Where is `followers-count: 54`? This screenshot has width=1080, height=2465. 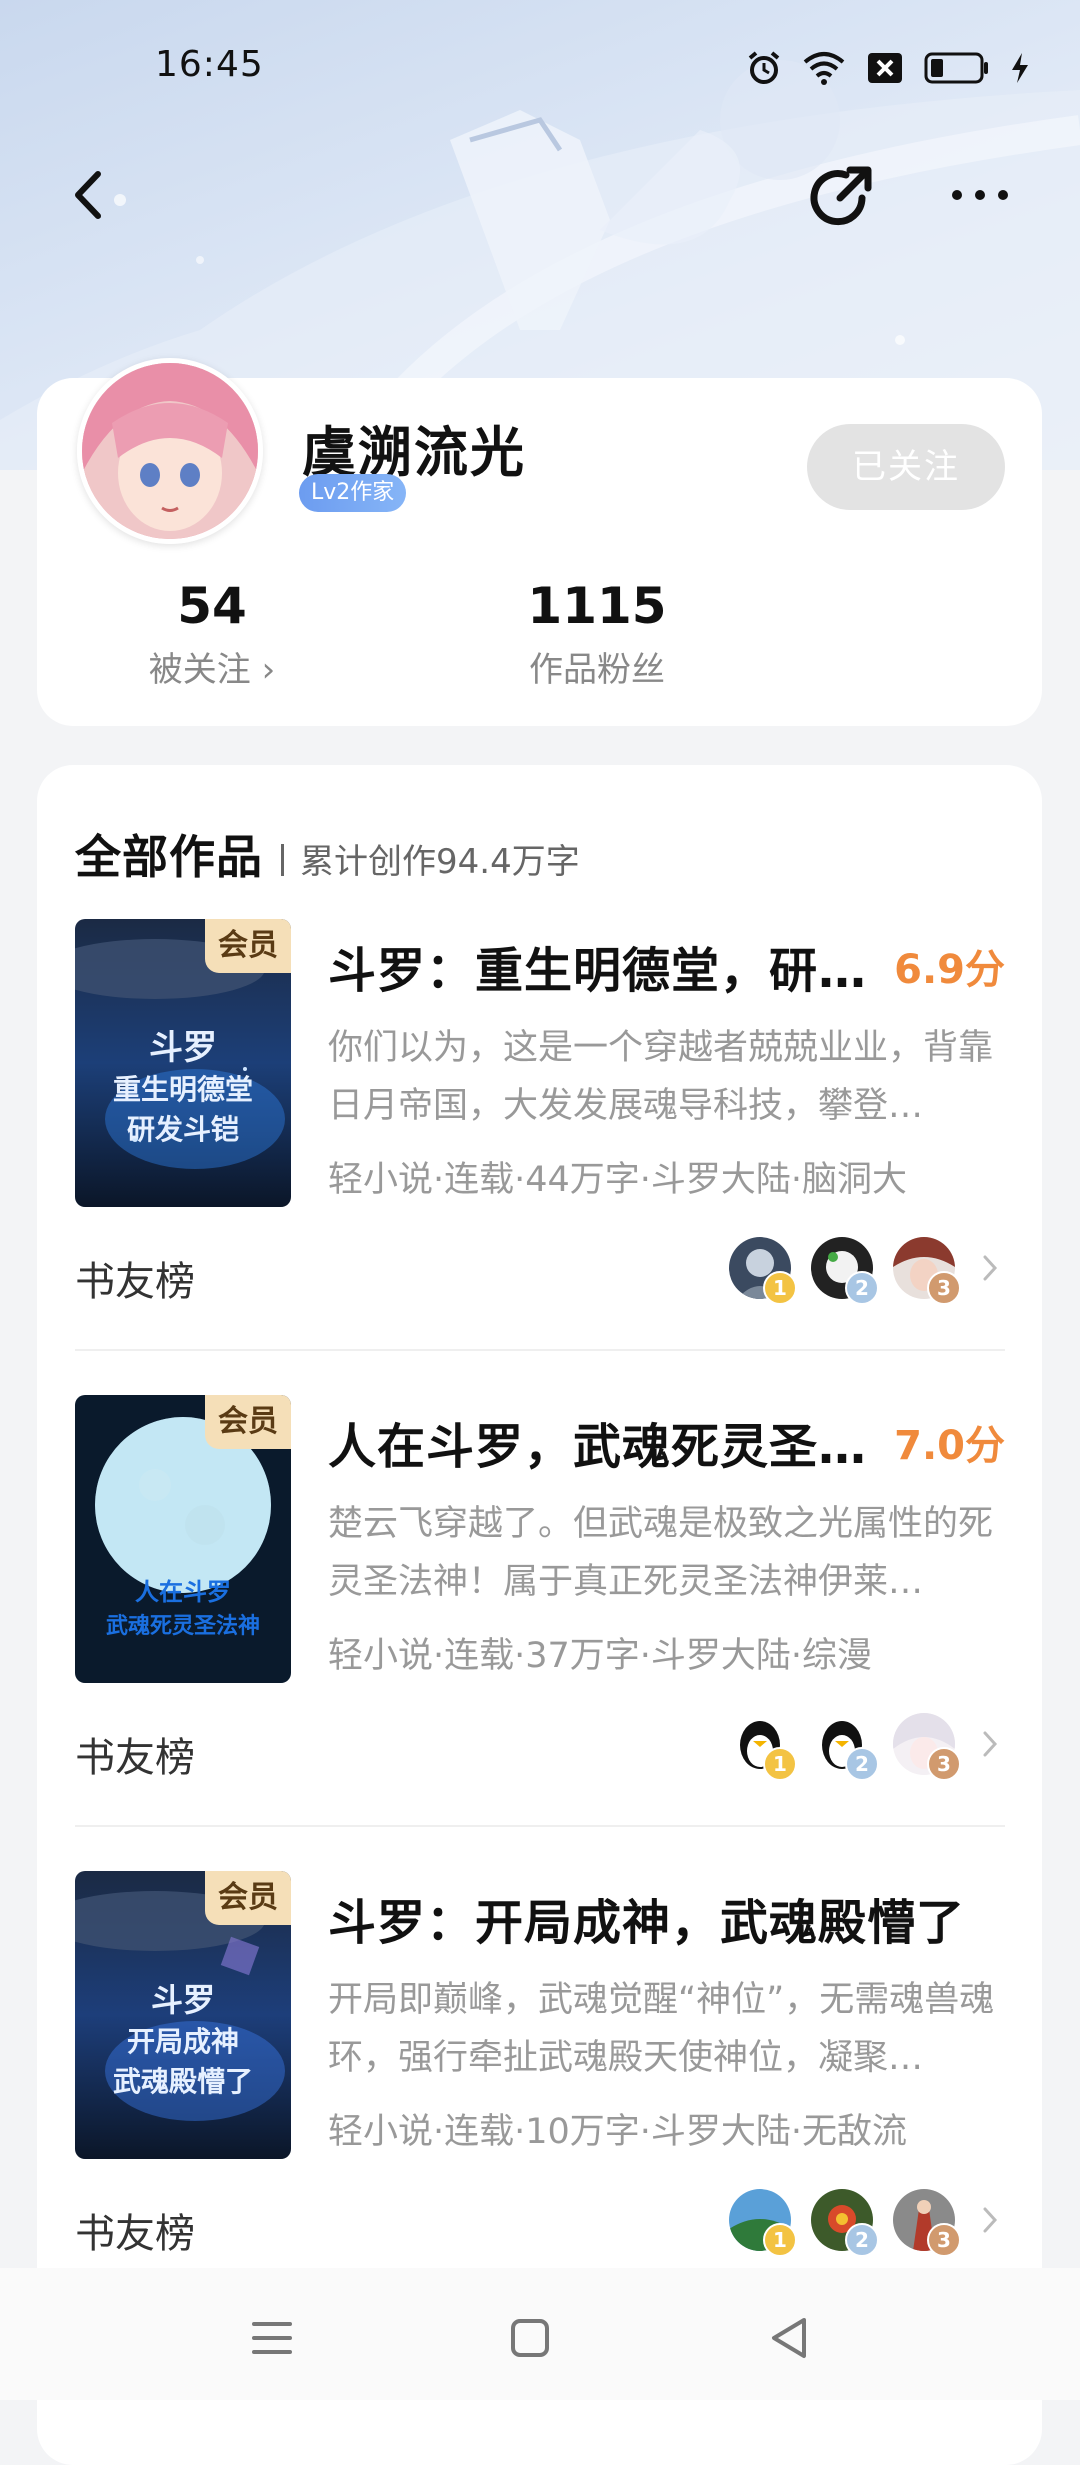
followers-count: 54 is located at coordinates (212, 606).